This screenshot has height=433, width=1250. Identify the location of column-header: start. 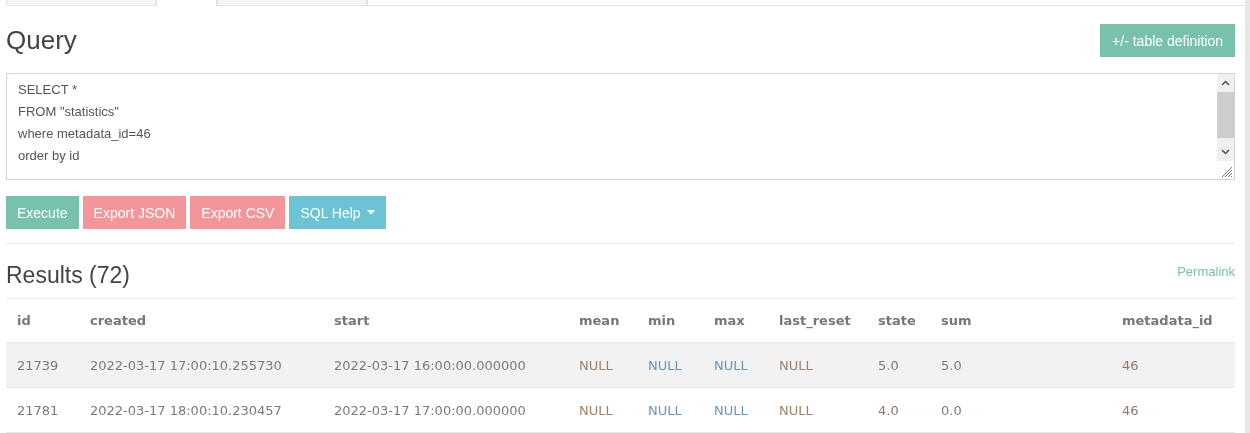
(352, 320).